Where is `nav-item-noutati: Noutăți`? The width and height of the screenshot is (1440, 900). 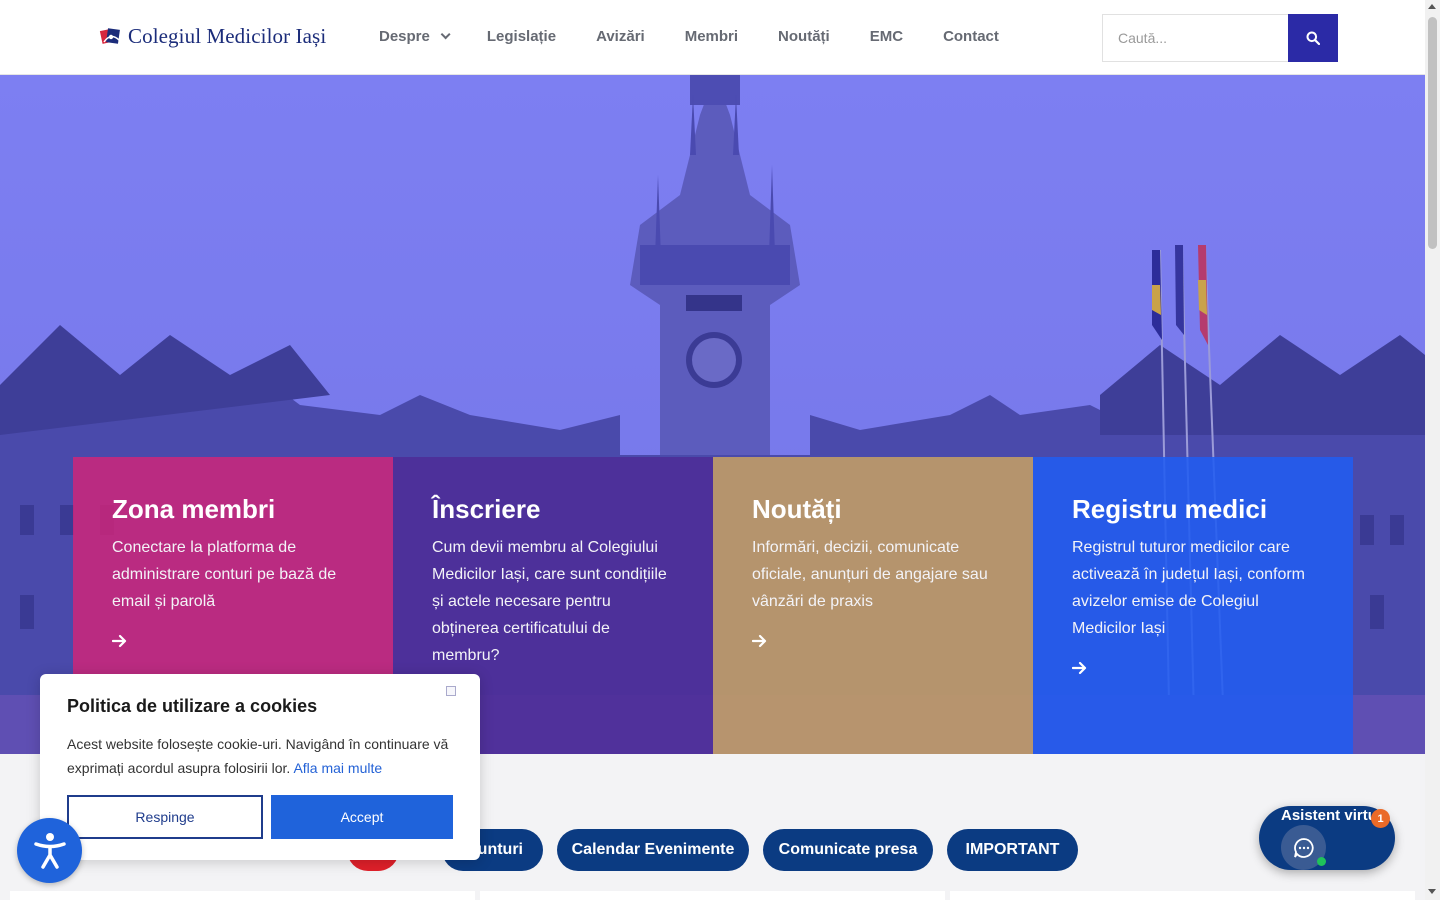
nav-item-noutati: Noutăți is located at coordinates (804, 36).